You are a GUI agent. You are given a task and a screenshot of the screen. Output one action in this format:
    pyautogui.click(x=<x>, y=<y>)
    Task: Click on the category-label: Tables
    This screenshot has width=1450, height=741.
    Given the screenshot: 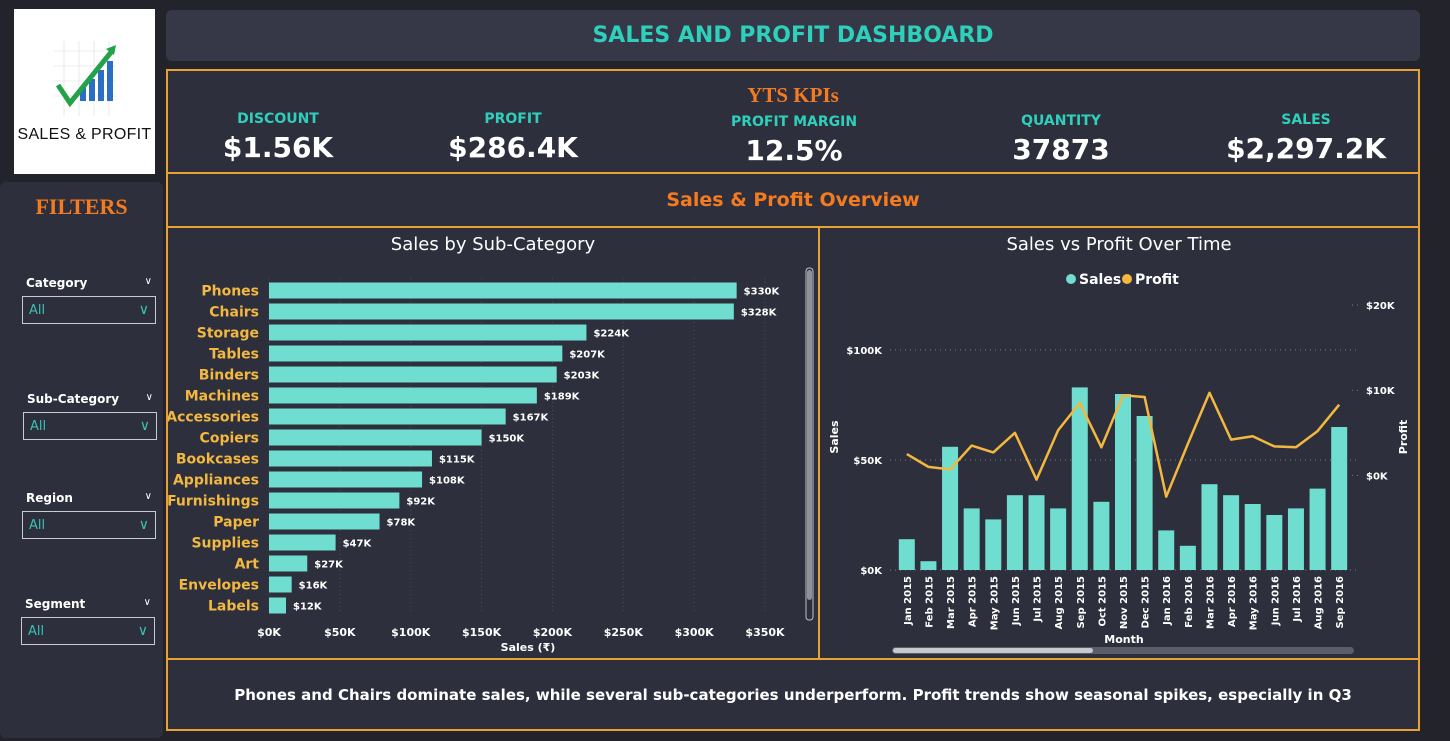 What is the action you would take?
    pyautogui.click(x=234, y=355)
    